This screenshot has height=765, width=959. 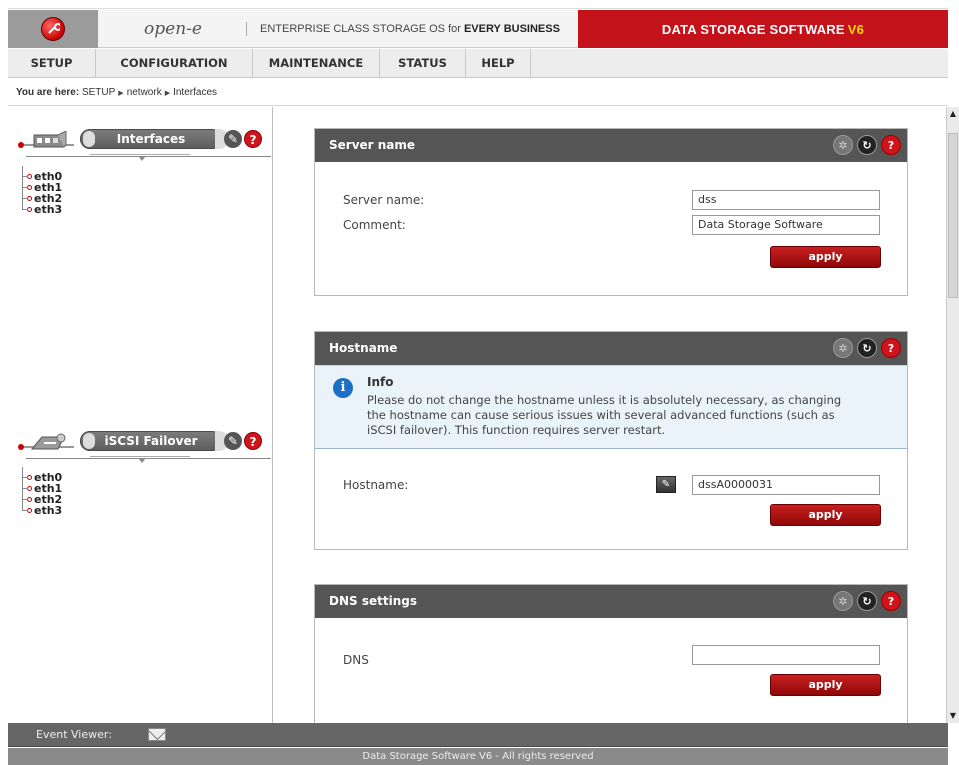 What do you see at coordinates (50, 139) in the screenshot?
I see `network-device-icon` at bounding box center [50, 139].